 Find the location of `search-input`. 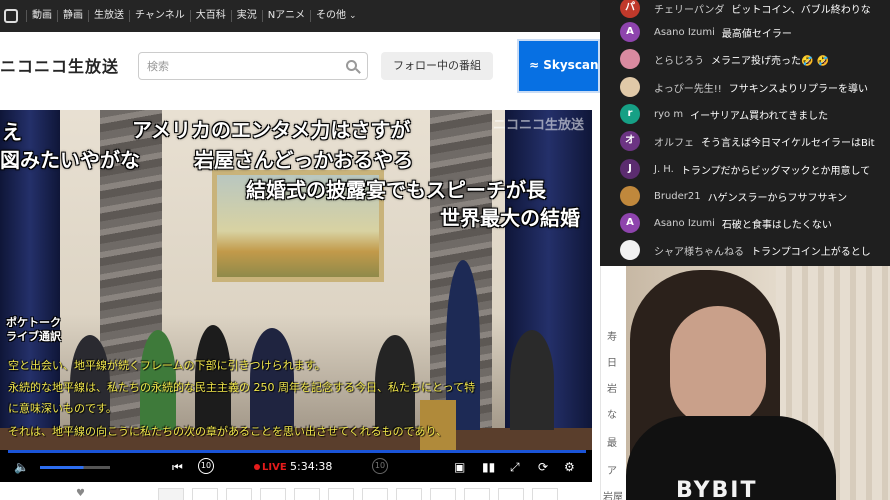

search-input is located at coordinates (234, 66).